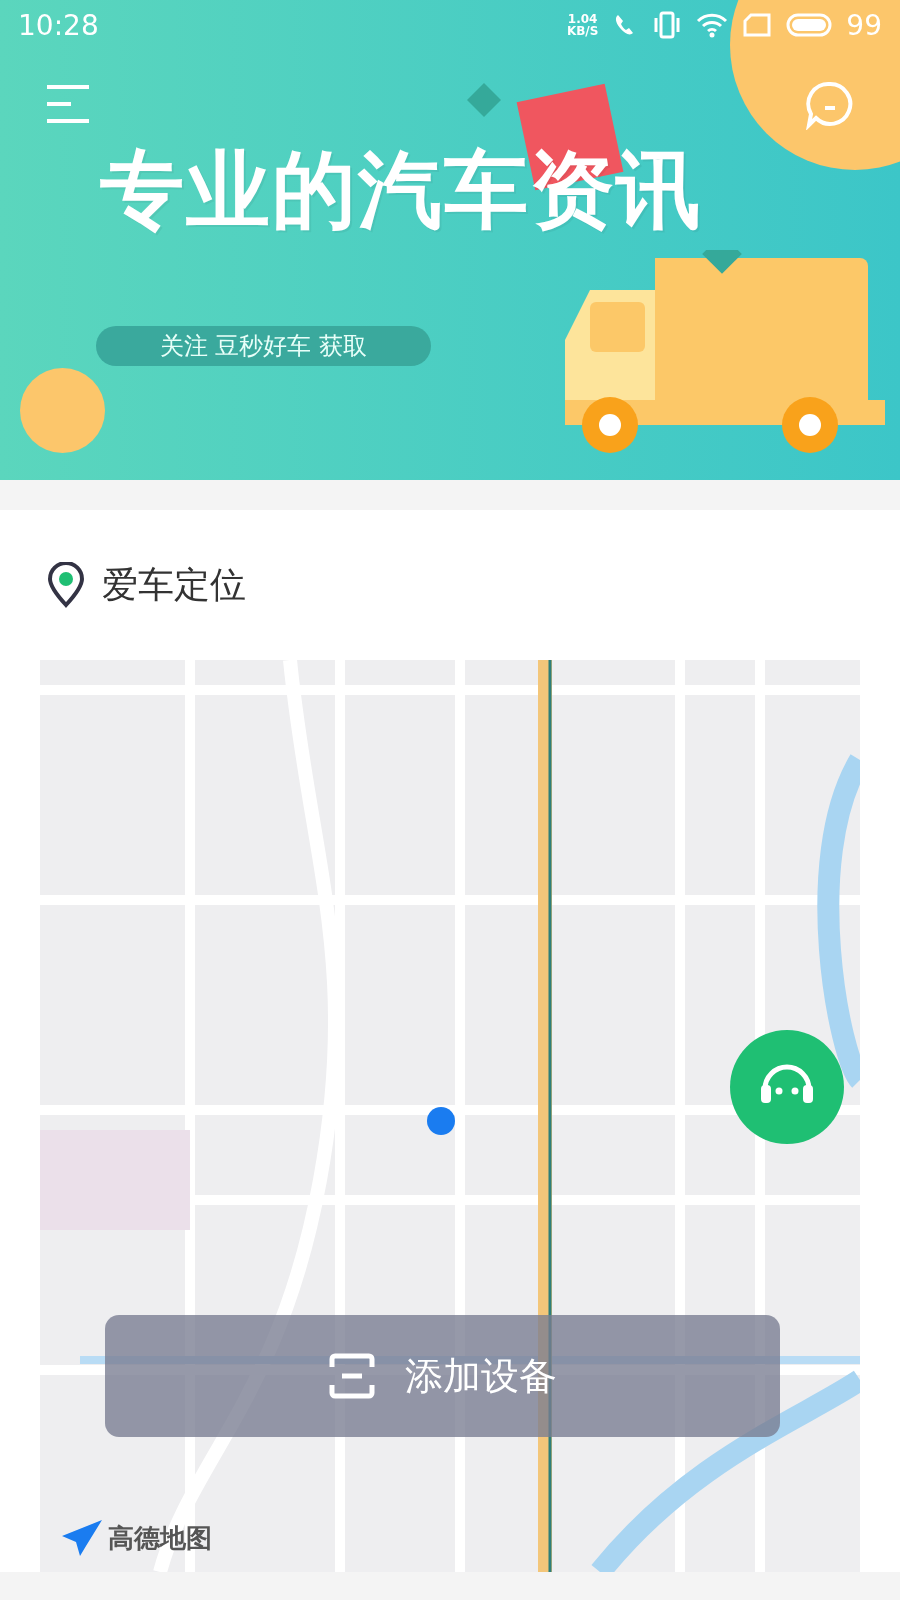 Image resolution: width=900 pixels, height=1600 pixels. What do you see at coordinates (582, 19) in the screenshot?
I see `network-speed: 1.04` at bounding box center [582, 19].